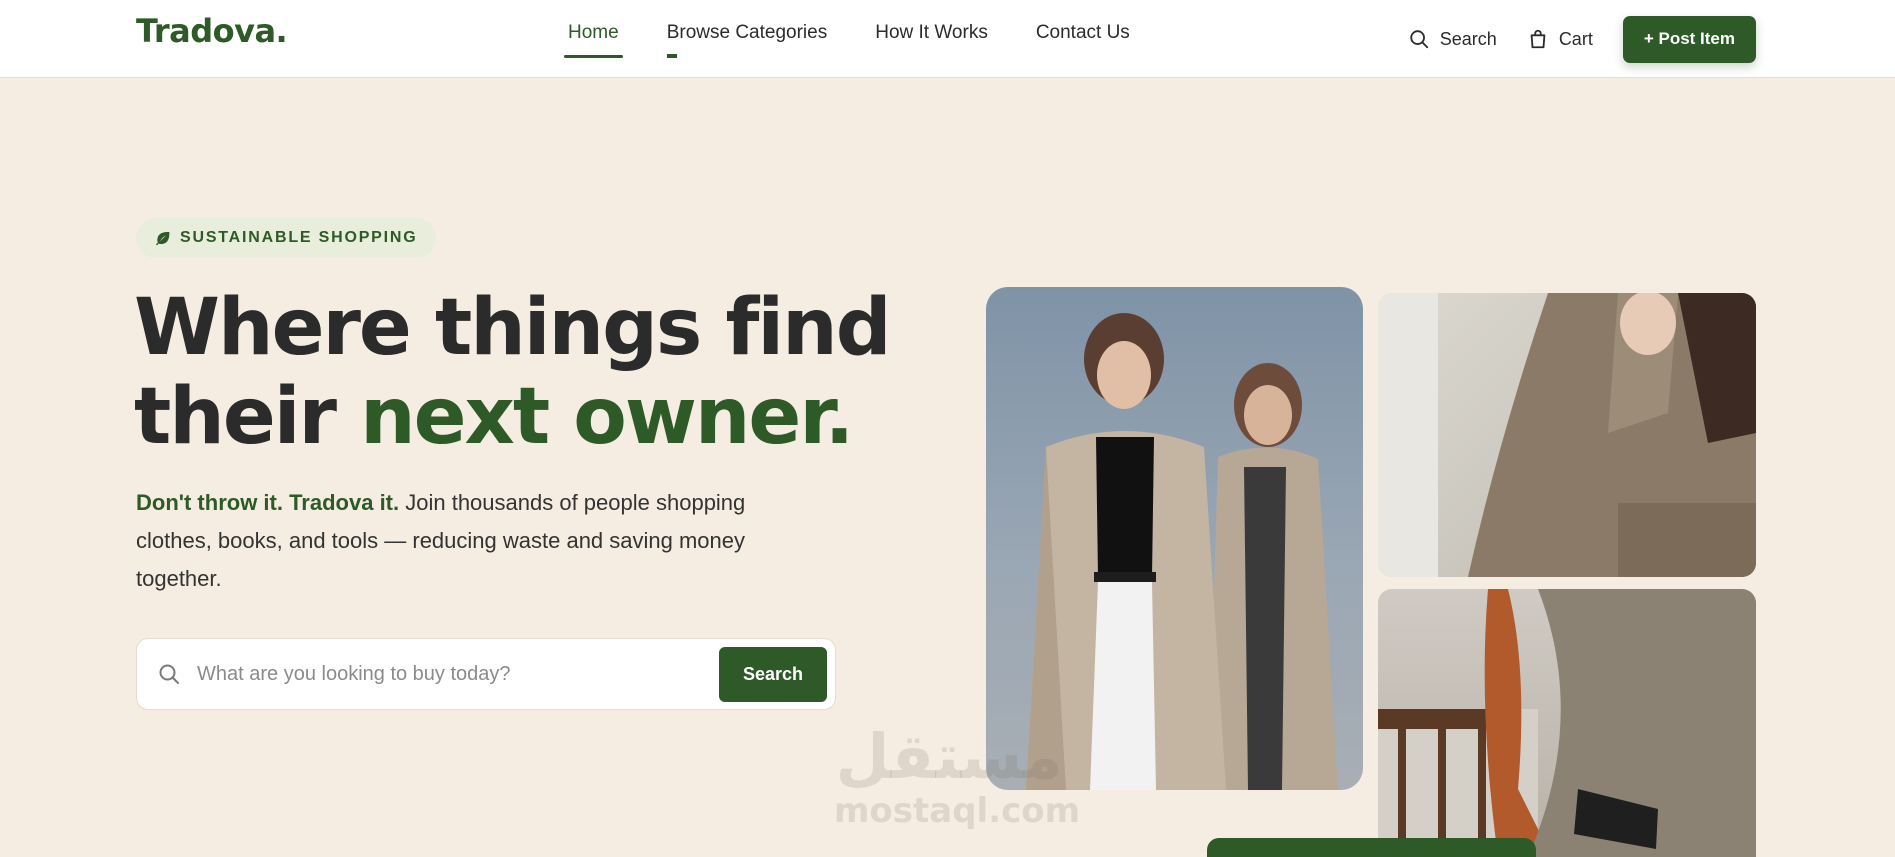  I want to click on floating-card-edge, so click(1371, 847).